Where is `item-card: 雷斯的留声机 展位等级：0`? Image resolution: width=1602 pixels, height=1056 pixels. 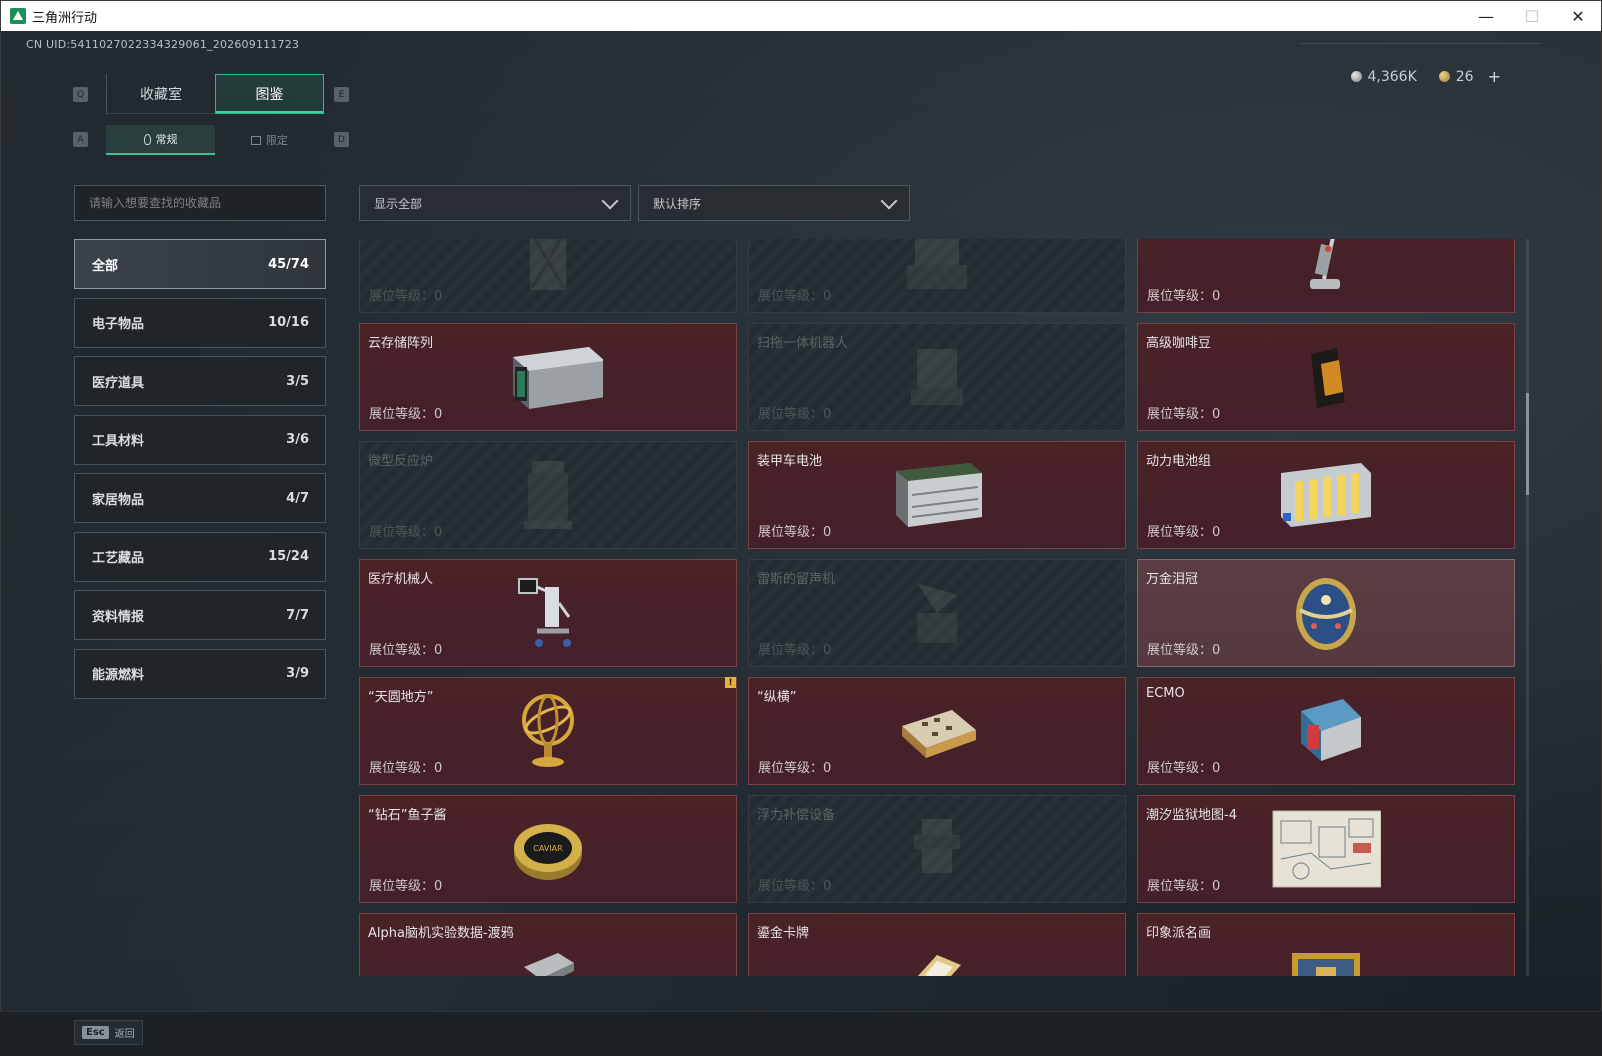
item-card: 雷斯的留声机 展位等级：0 is located at coordinates (937, 613).